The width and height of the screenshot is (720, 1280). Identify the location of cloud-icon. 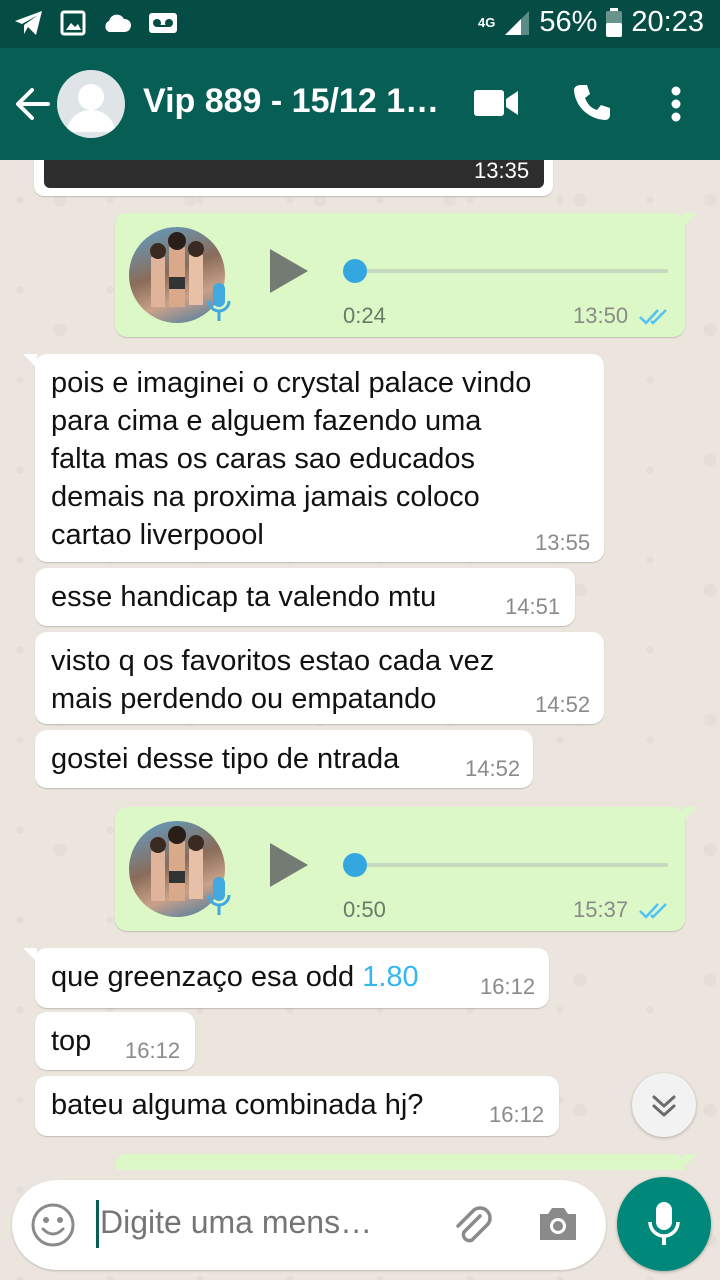
(118, 23).